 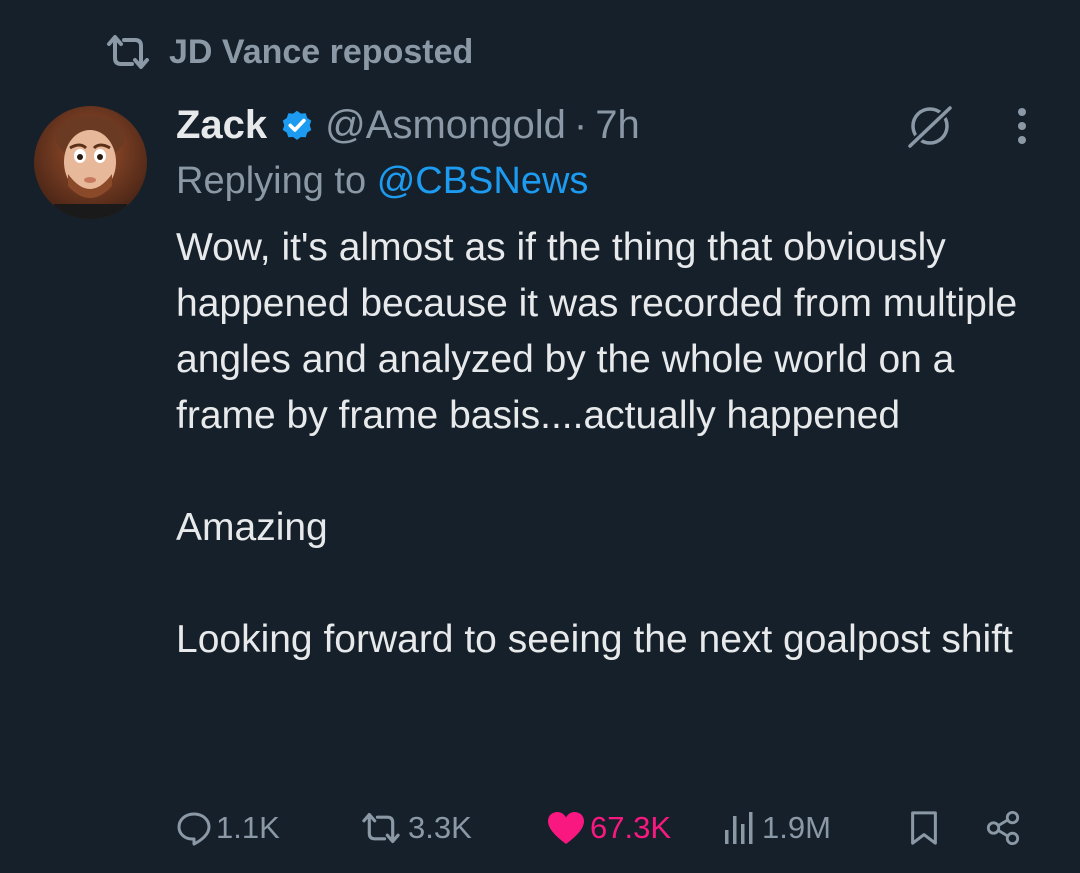 I want to click on repost-count: 3.3K, so click(x=440, y=827).